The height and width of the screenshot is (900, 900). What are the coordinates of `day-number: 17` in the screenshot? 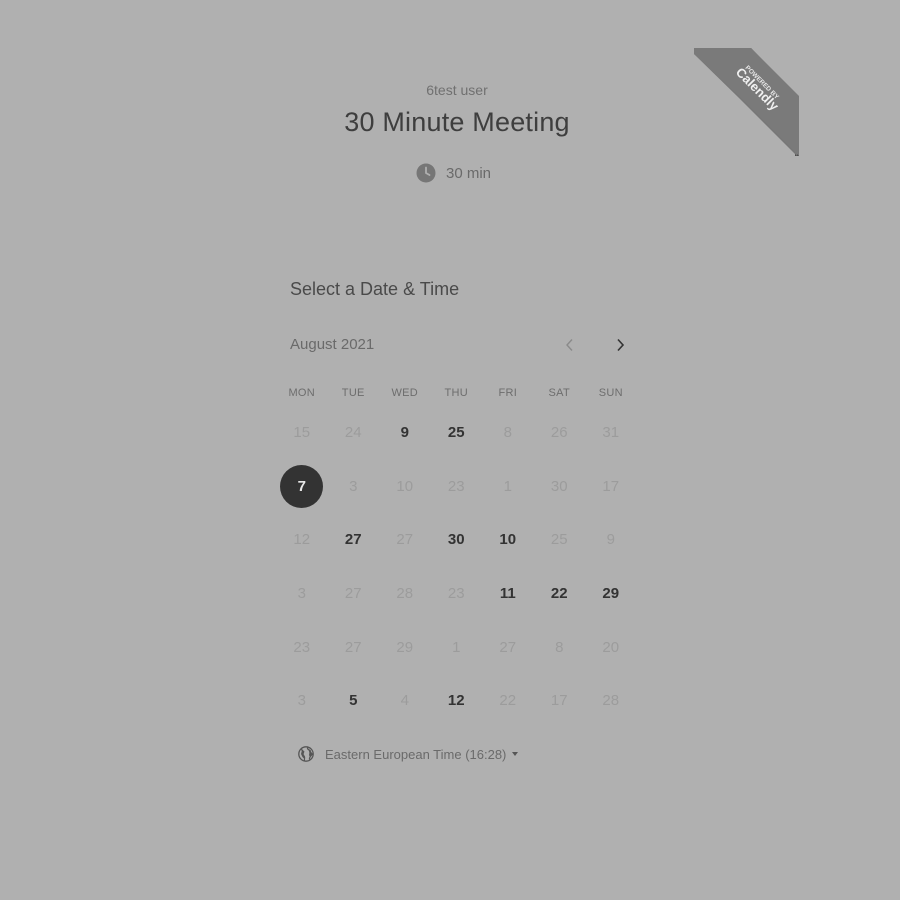 It's located at (559, 701).